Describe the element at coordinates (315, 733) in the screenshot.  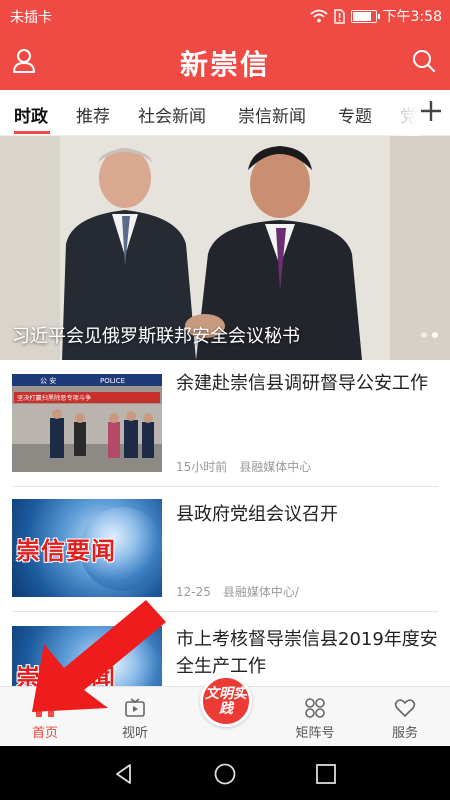
I see `nav-juzhenhao-label: 矩阵号` at that location.